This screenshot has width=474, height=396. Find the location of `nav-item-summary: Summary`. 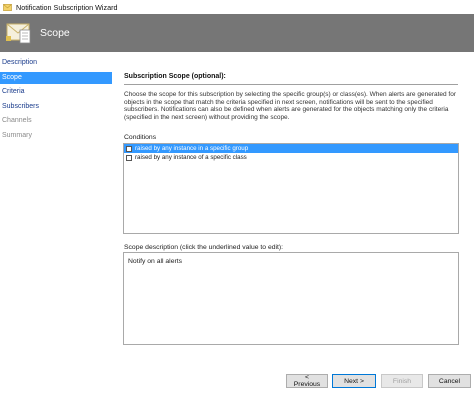

nav-item-summary: Summary is located at coordinates (17, 135).